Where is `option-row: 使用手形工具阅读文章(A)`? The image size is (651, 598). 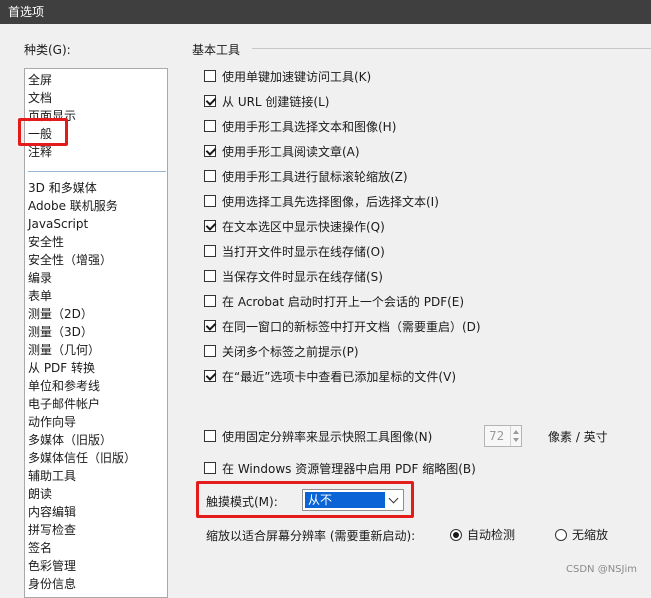
option-row: 使用手形工具阅读文章(A) is located at coordinates (282, 151).